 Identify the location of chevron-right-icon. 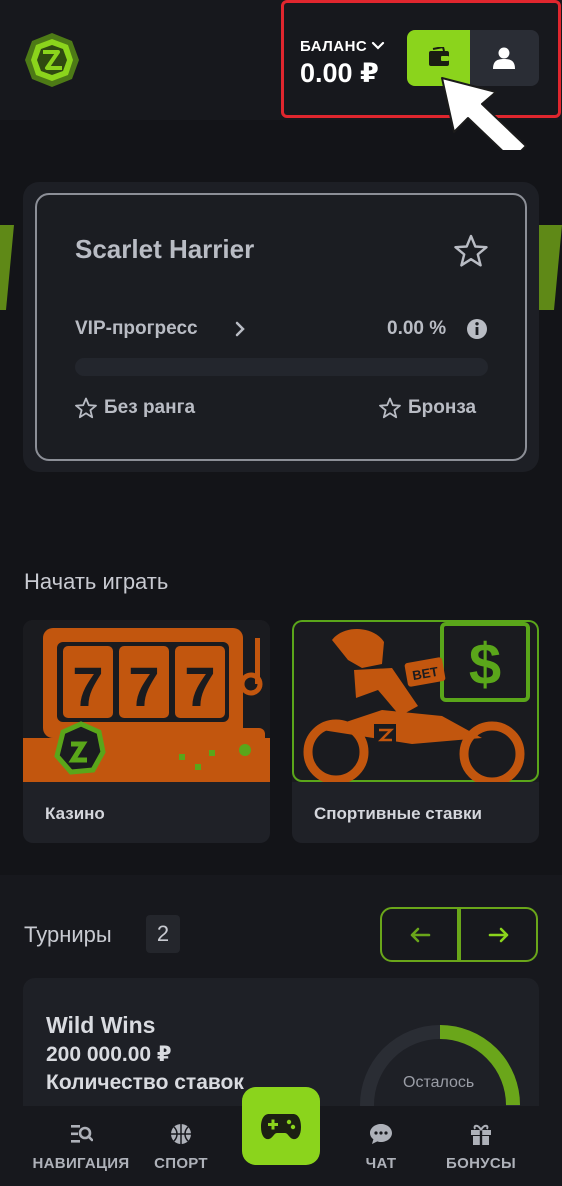
(240, 329).